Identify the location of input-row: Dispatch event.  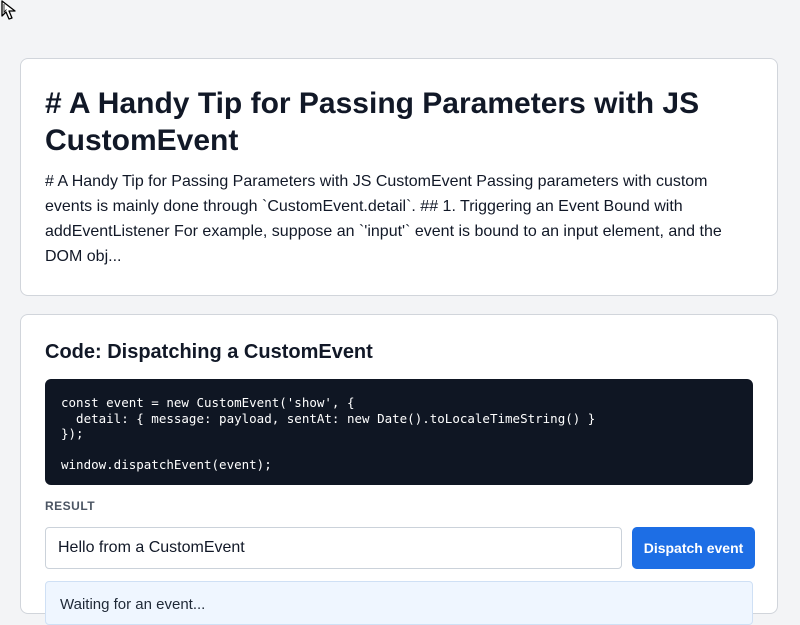
(400, 548).